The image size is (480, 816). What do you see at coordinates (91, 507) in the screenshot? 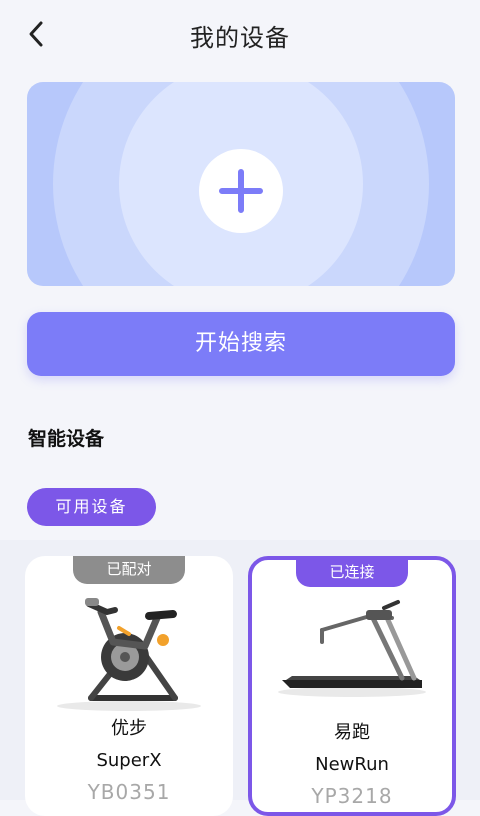
I see `tab-available-devices: 可用设备` at bounding box center [91, 507].